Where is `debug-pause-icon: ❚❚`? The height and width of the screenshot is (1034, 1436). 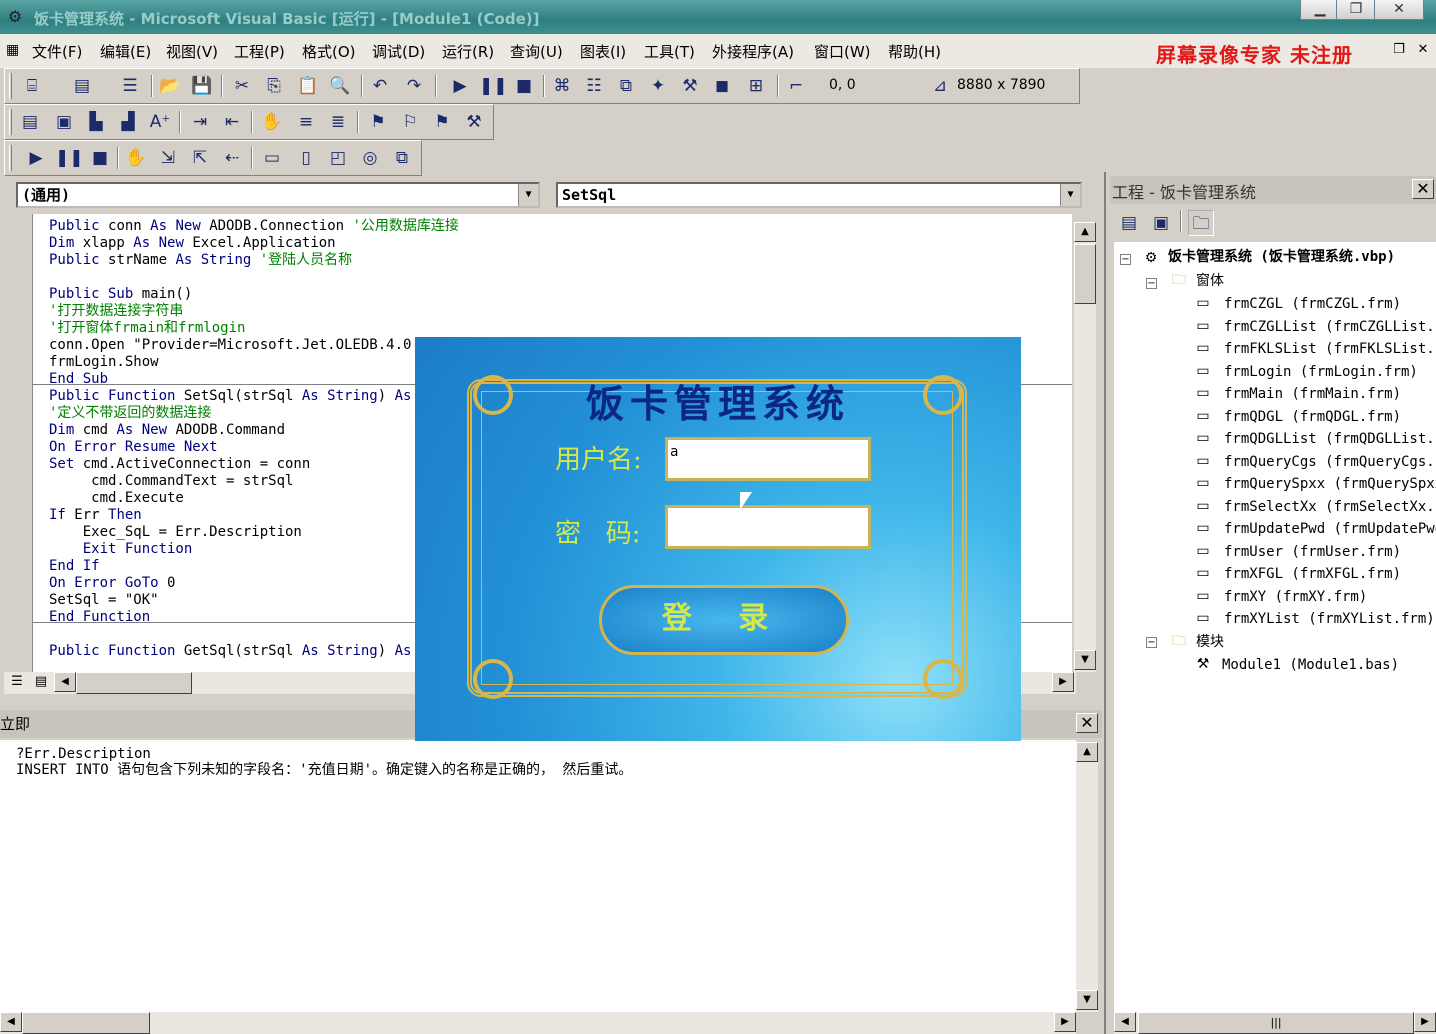 debug-pause-icon: ❚❚ is located at coordinates (69, 158).